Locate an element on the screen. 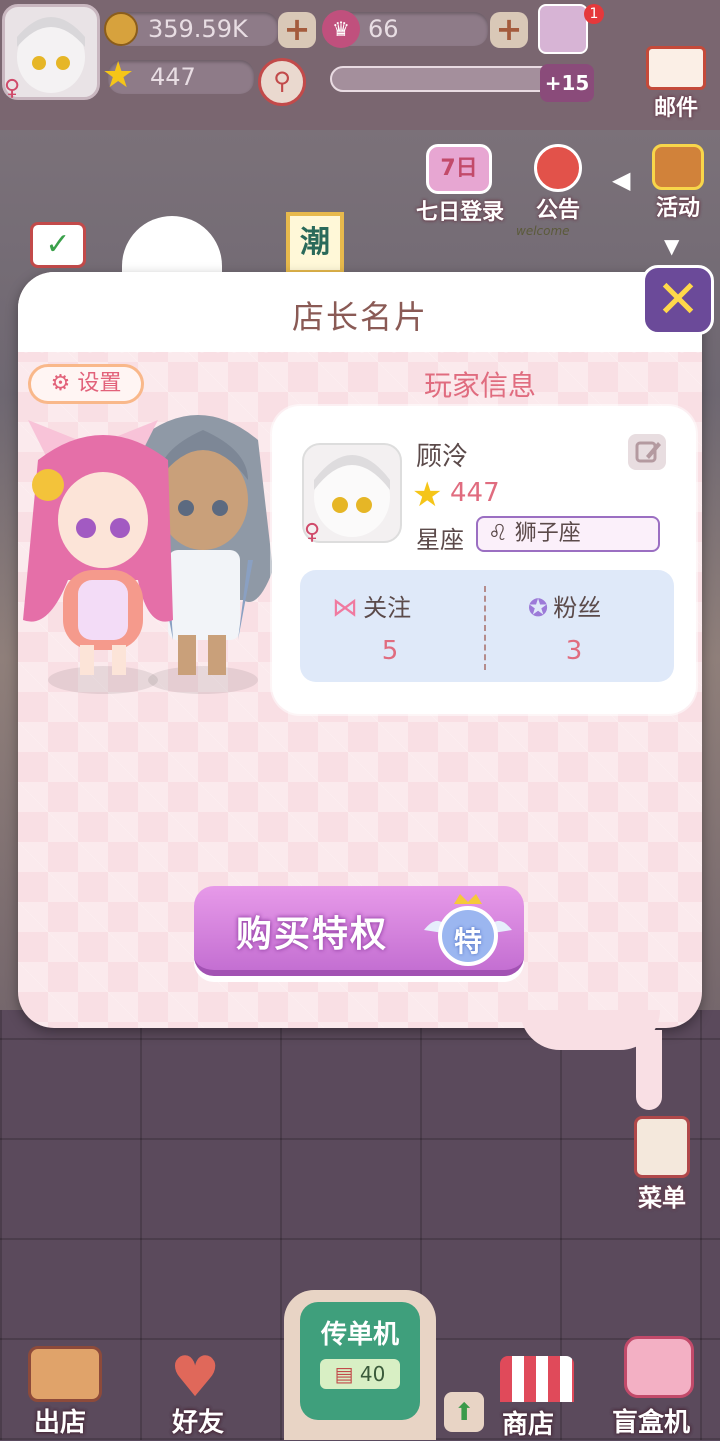  crown-gem-icon: ♛ is located at coordinates (341, 29).